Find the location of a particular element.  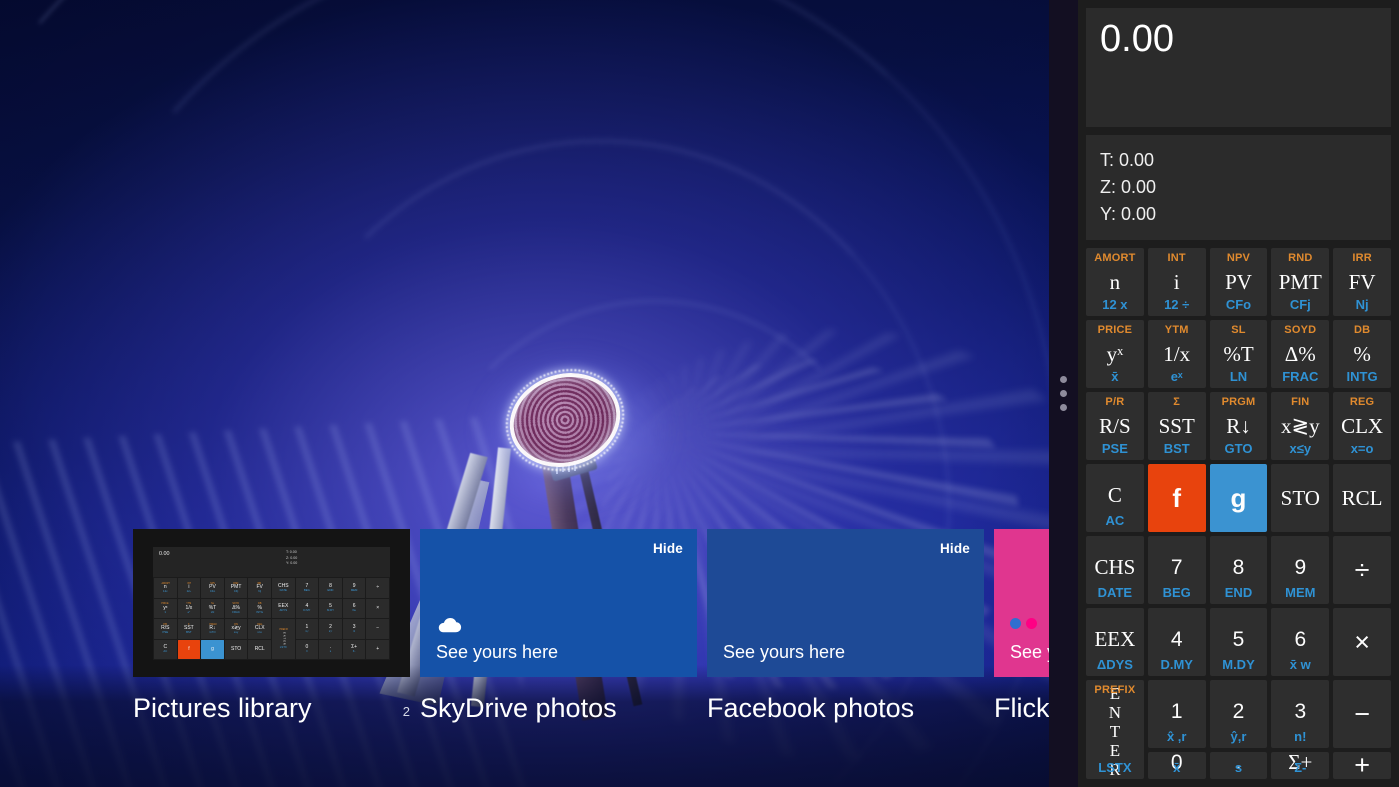

key-4: 4 D.MY is located at coordinates (1176, 642).